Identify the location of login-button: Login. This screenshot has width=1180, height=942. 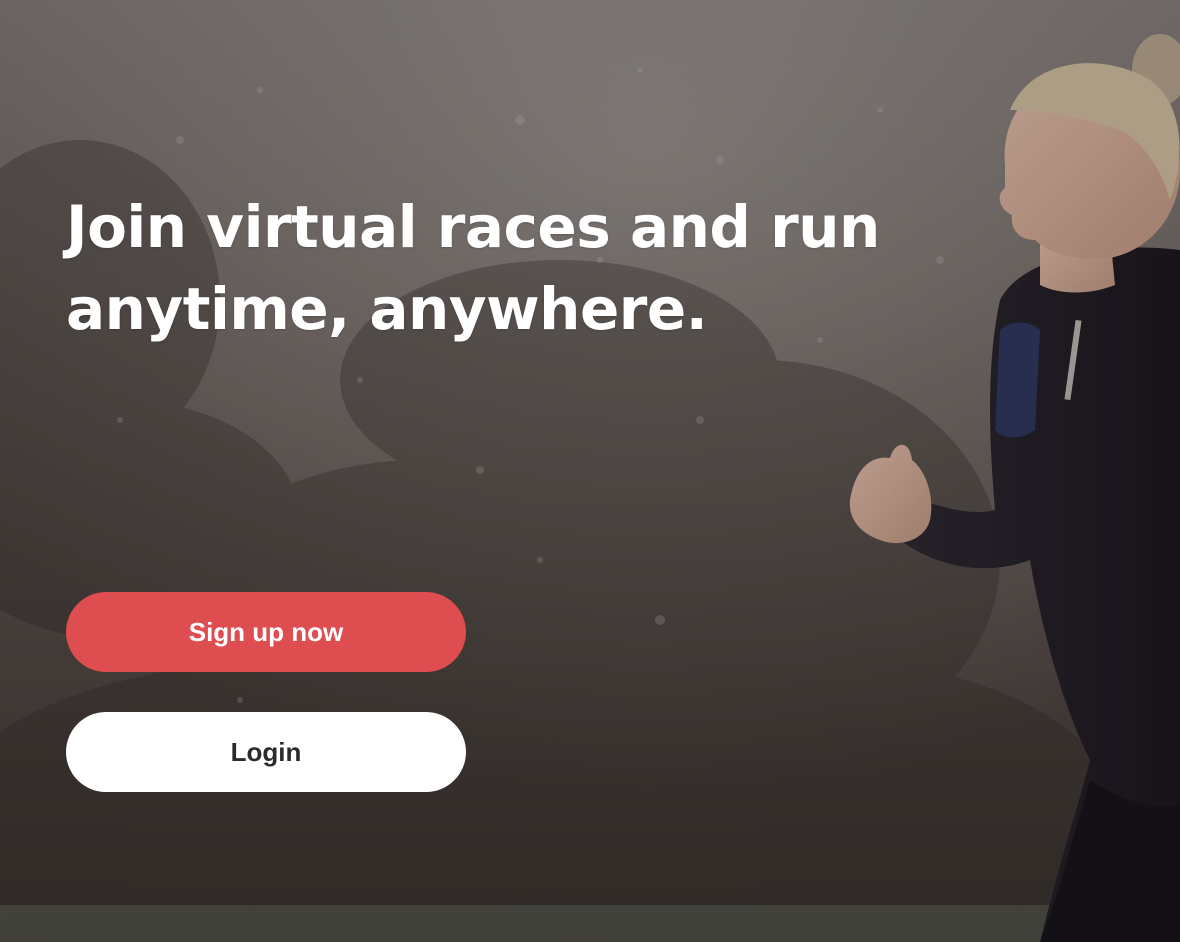
(266, 752).